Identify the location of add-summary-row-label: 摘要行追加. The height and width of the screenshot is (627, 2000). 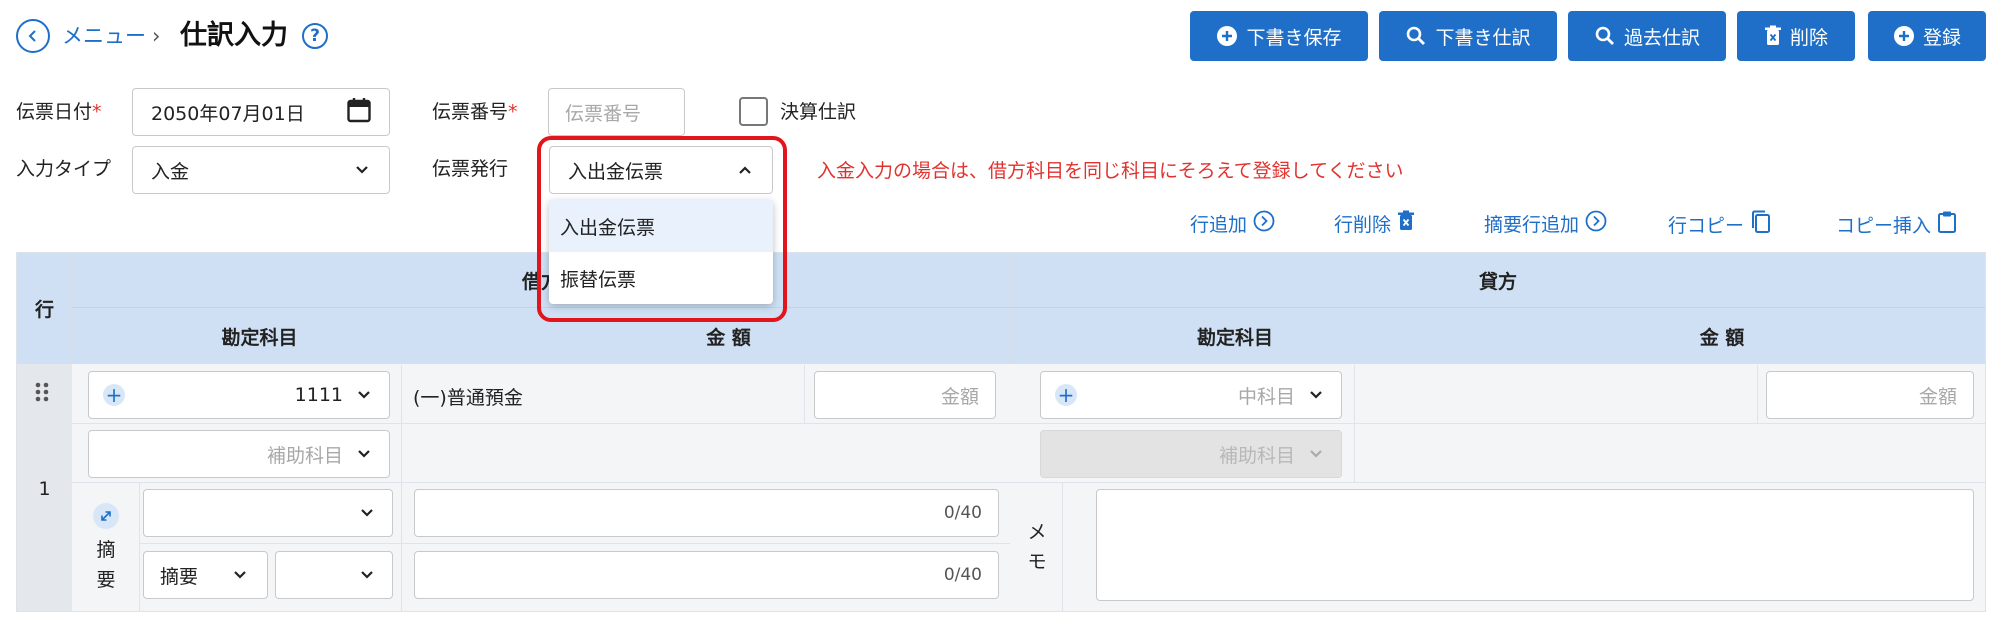
(1532, 225).